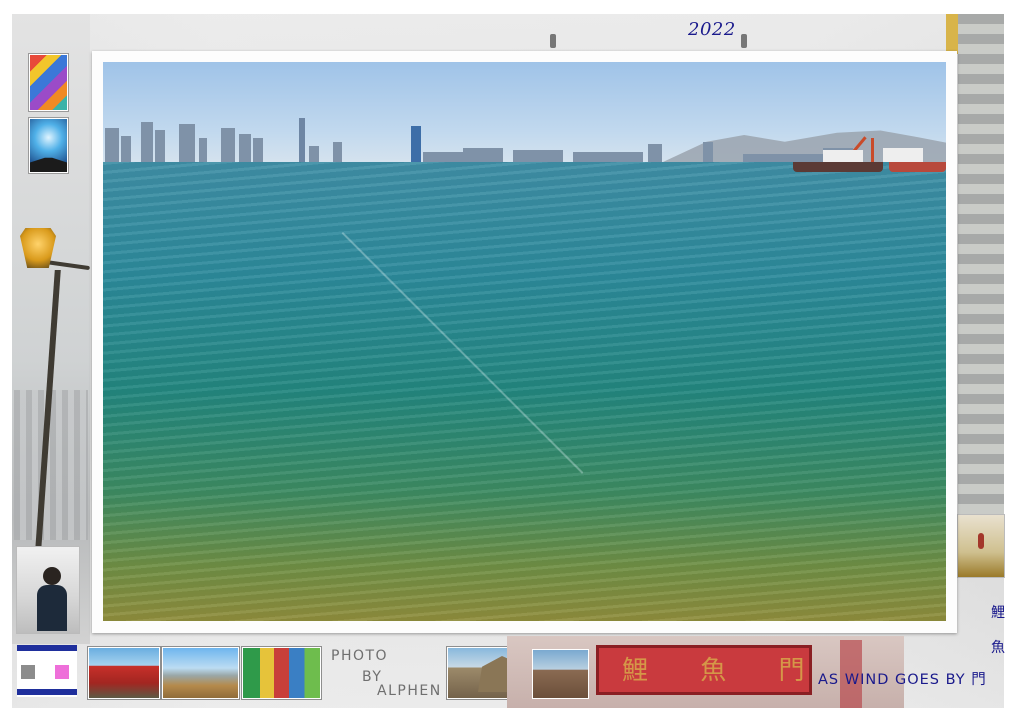  Describe the element at coordinates (712, 29) in the screenshot. I see `year-label: 2022` at that location.